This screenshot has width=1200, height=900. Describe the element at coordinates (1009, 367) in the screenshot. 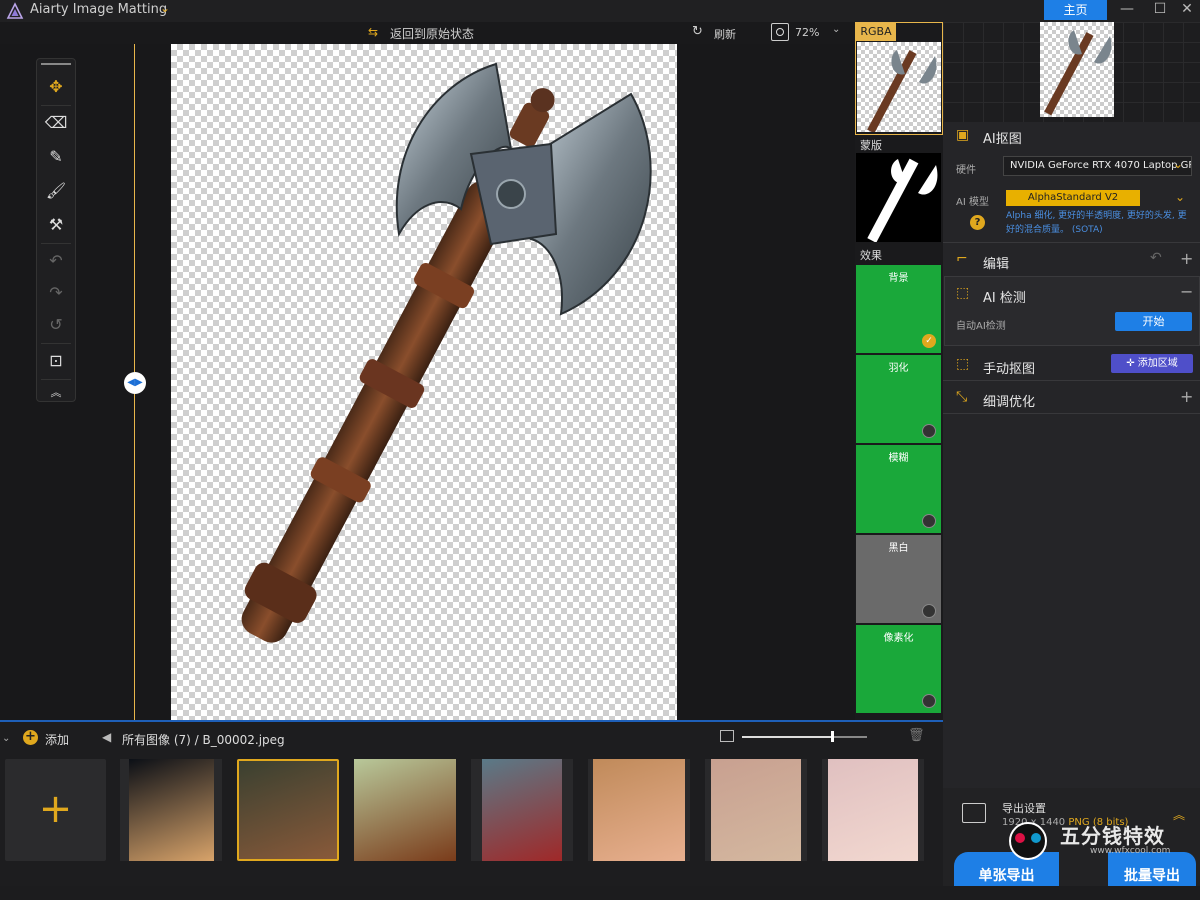

I see `manual-matting-title: 手动抠图` at that location.